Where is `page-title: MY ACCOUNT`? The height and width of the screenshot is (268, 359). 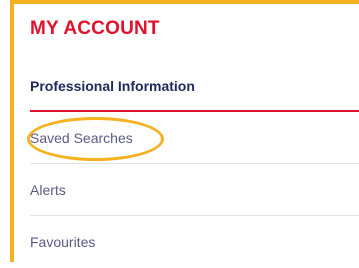
page-title: MY ACCOUNT is located at coordinates (95, 28).